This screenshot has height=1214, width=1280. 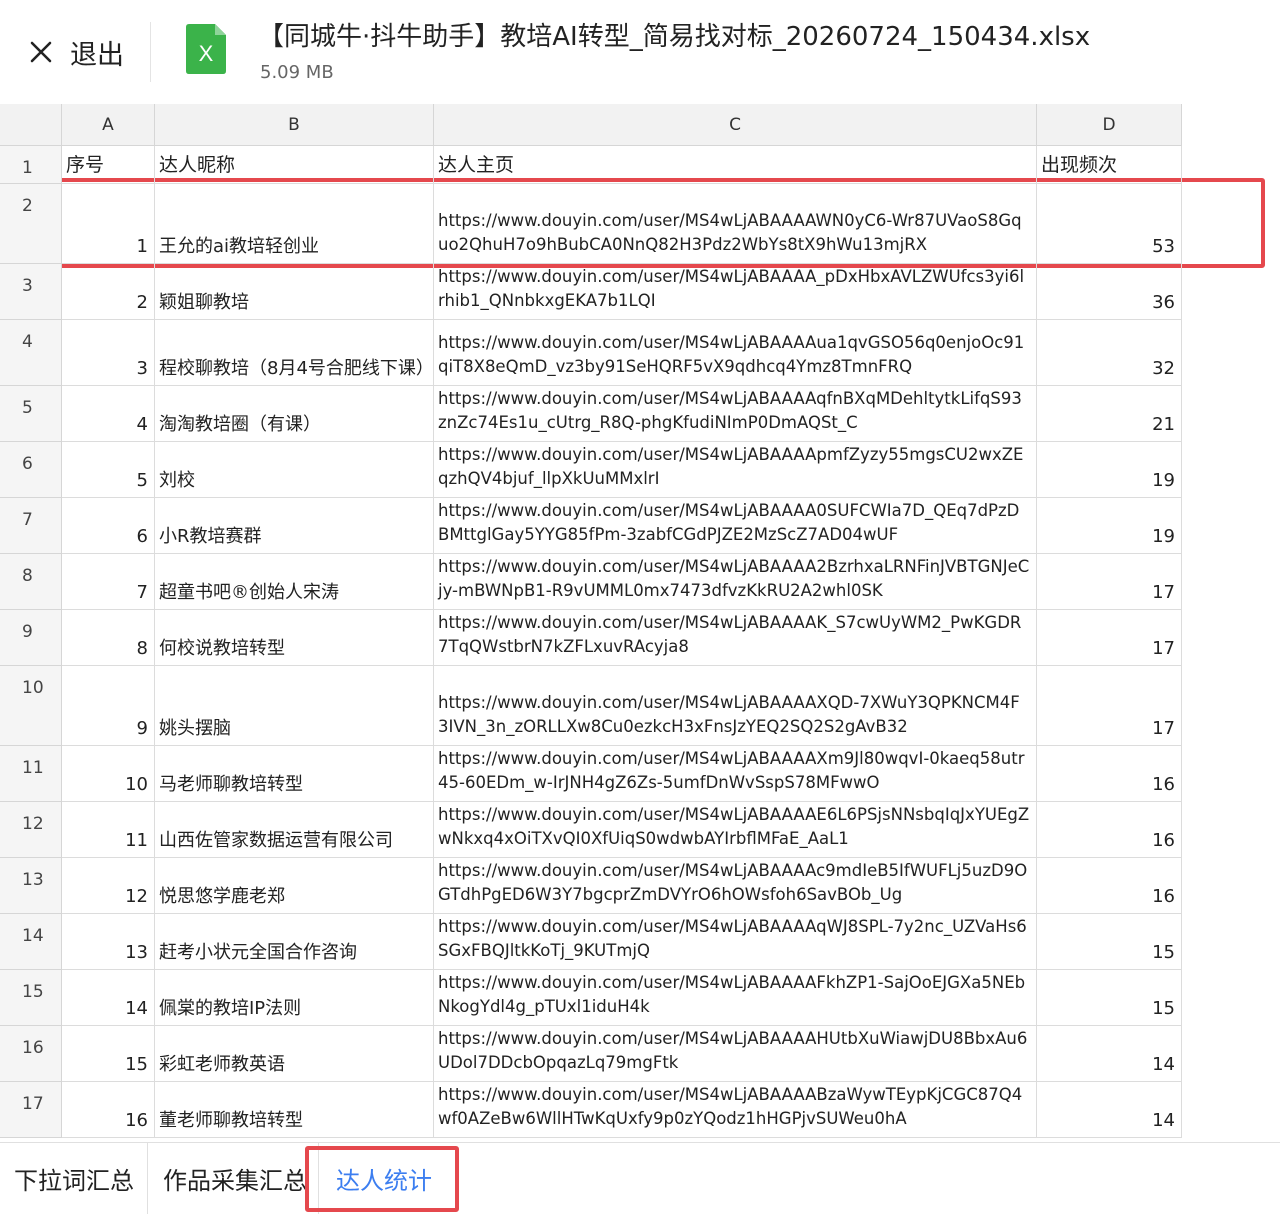 I want to click on row-number: 3, so click(x=31, y=292).